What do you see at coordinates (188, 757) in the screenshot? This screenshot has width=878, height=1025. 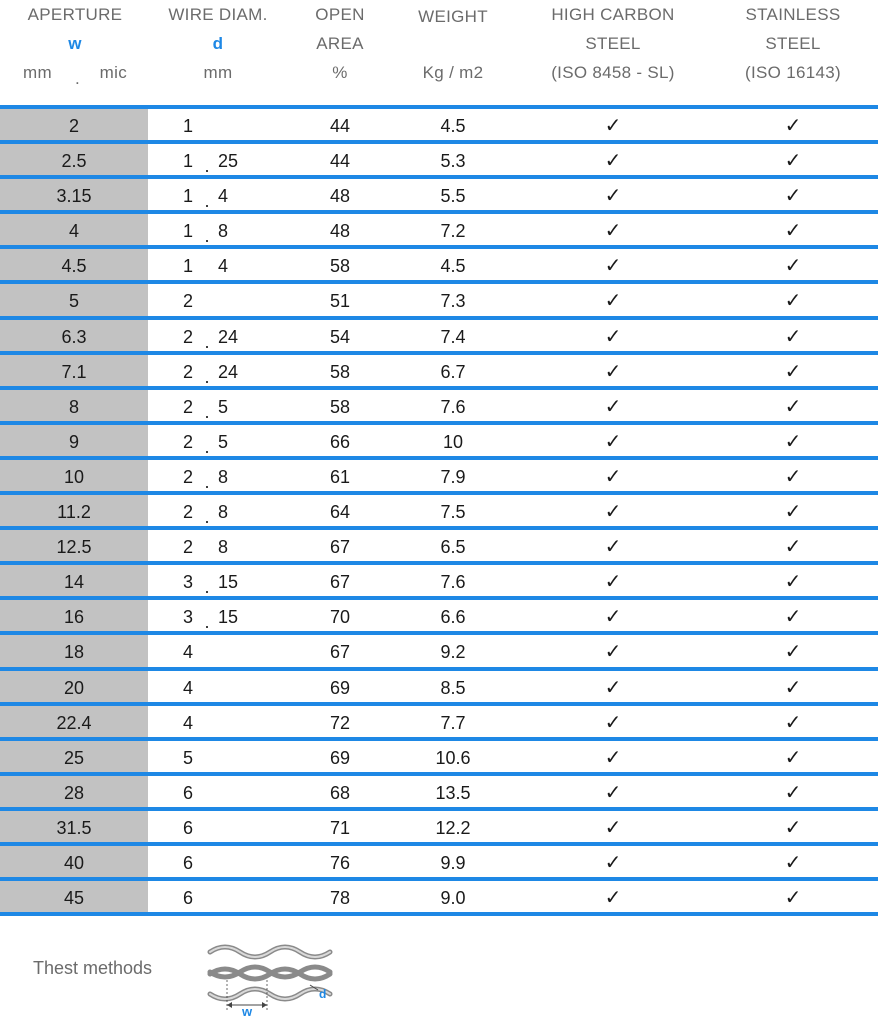 I see `wire-diam-int: 5` at bounding box center [188, 757].